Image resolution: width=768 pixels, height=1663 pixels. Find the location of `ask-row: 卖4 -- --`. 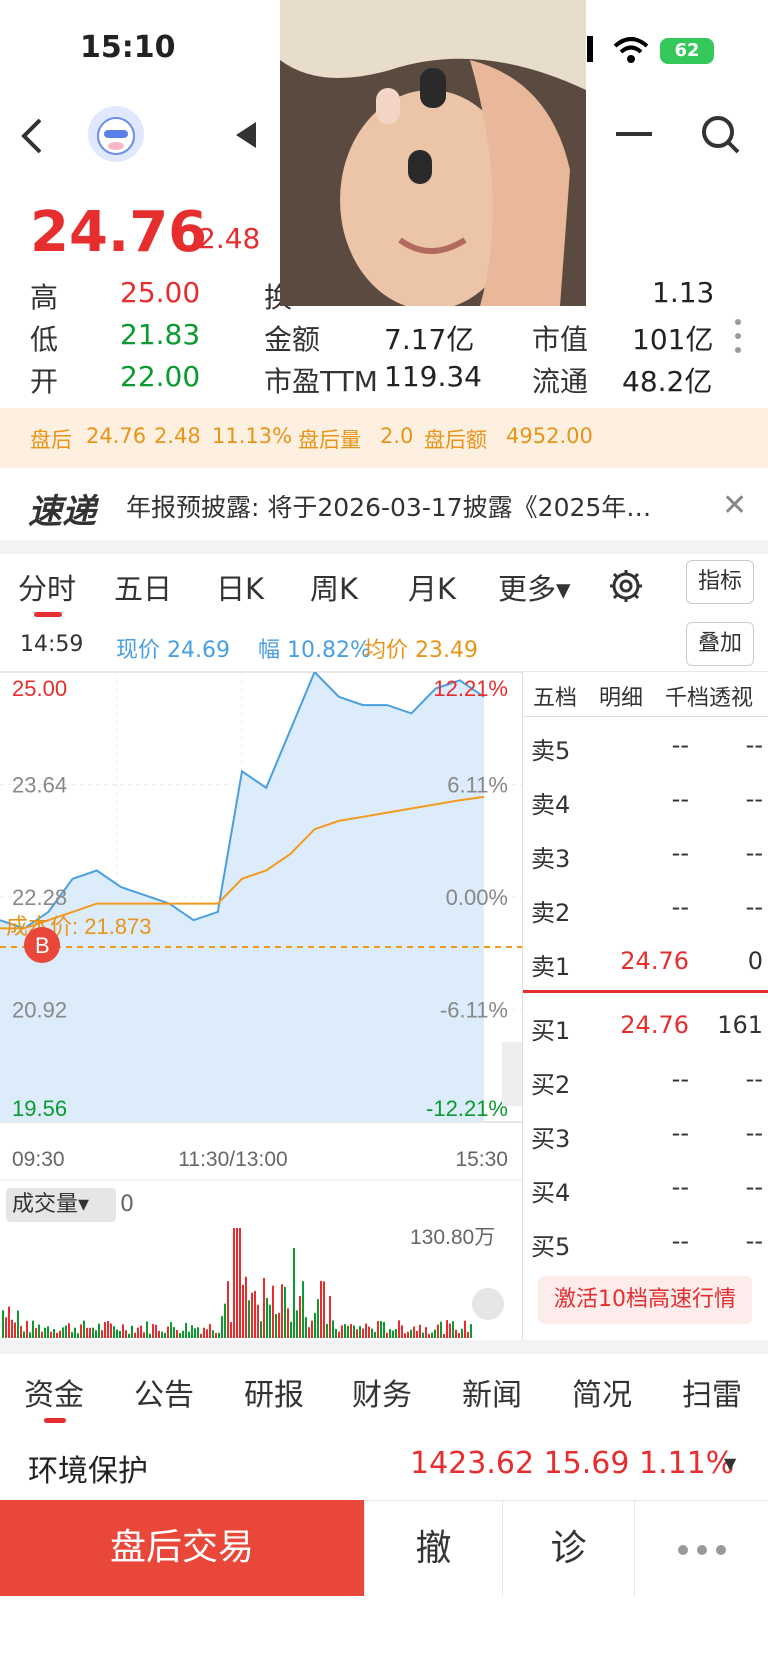

ask-row: 卖4 -- -- is located at coordinates (645, 799).